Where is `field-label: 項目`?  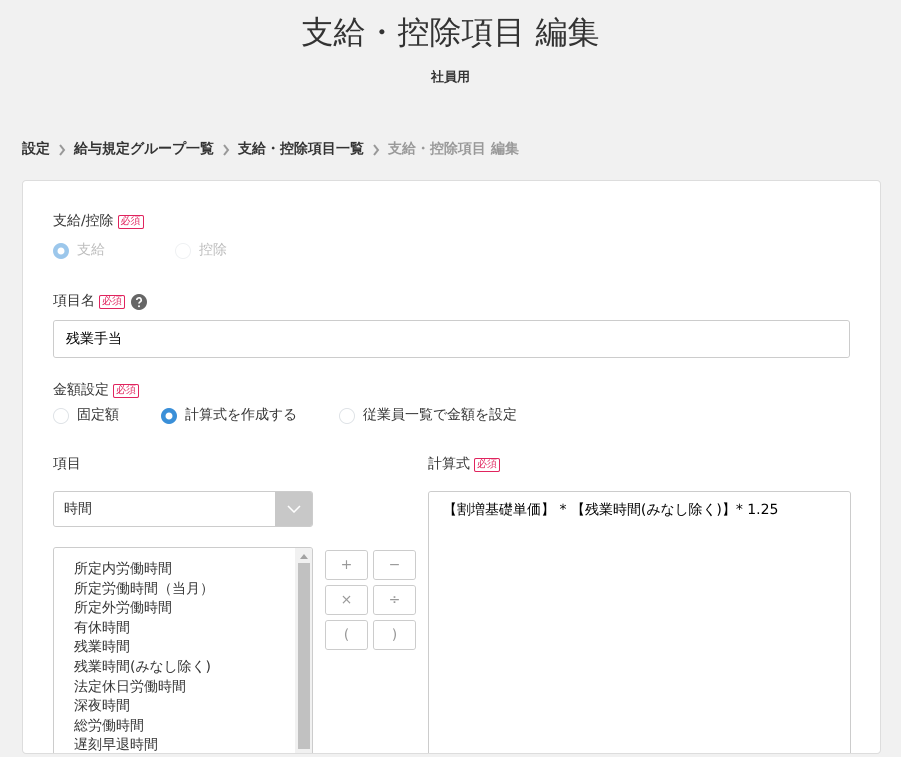
field-label: 項目 is located at coordinates (67, 464).